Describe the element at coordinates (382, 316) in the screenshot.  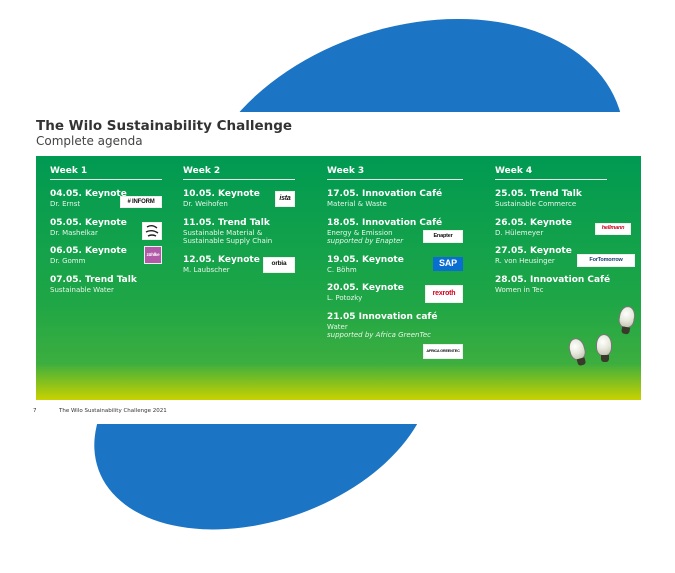
I see `entry-title: 21.05 Innovation café` at that location.